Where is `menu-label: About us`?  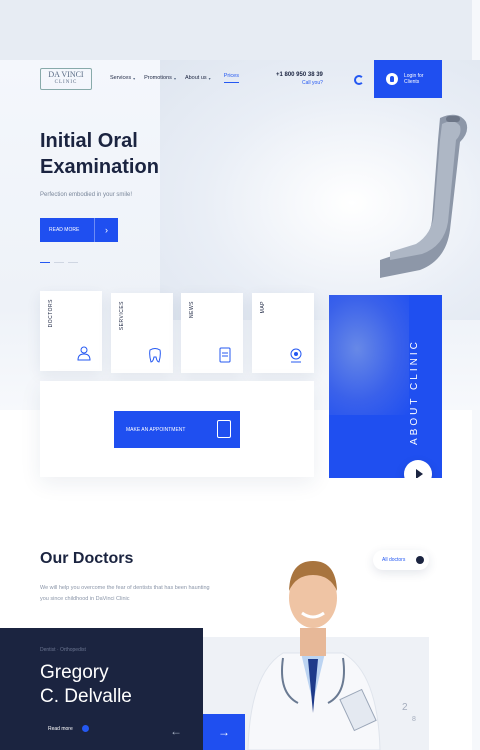 menu-label: About us is located at coordinates (195, 78).